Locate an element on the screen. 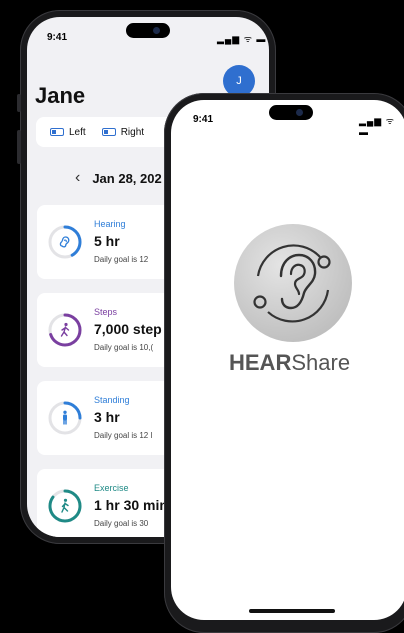  card-value: 7,000 step is located at coordinates (128, 329).